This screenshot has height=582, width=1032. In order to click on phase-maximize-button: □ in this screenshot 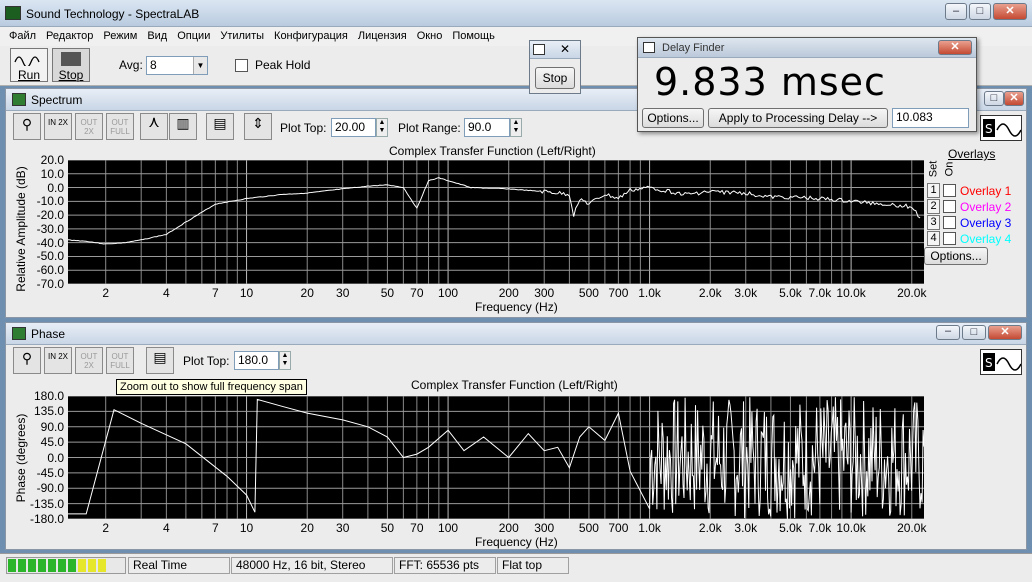, I will do `click(974, 332)`.